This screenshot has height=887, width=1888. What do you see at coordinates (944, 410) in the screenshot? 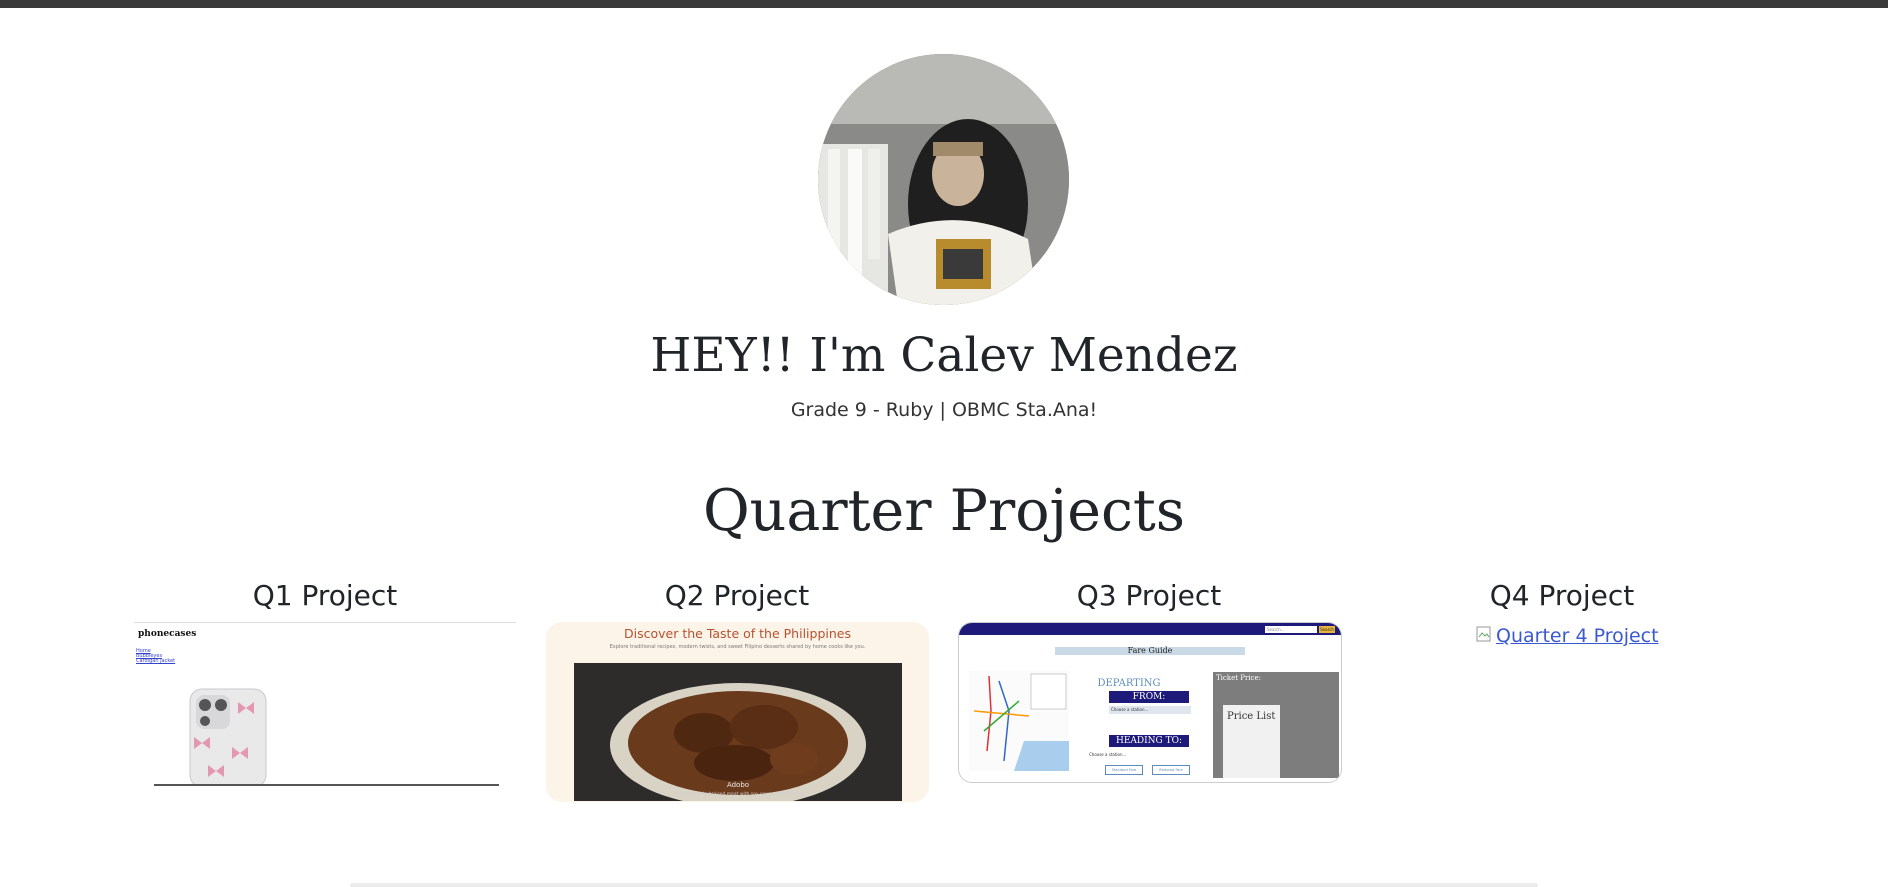
I see `hero-subtitle: Grade 9 - Ruby | OBMC Sta.Ana!` at bounding box center [944, 410].